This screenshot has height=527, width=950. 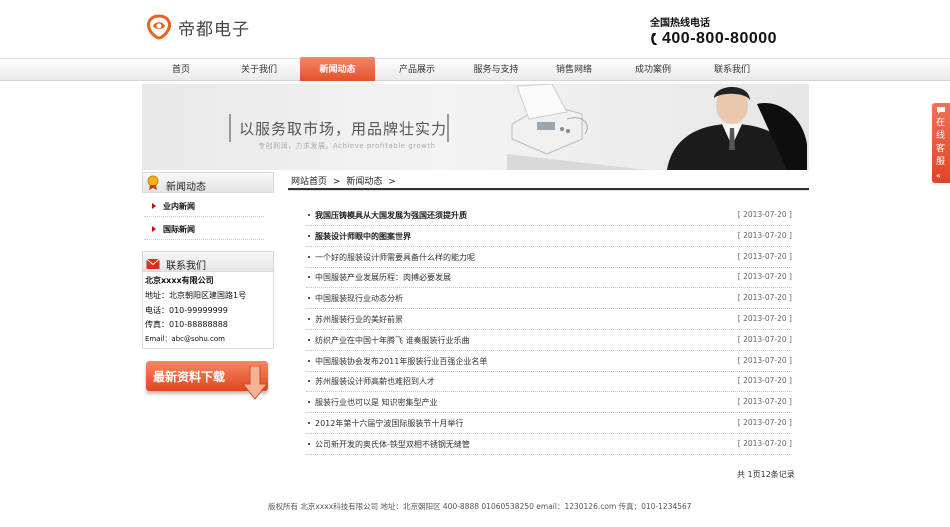 What do you see at coordinates (549, 257) in the screenshot?
I see `news-row: 一个好的服装设计师需要具备什么样的能力呢 [ 2013-07-20 ]` at bounding box center [549, 257].